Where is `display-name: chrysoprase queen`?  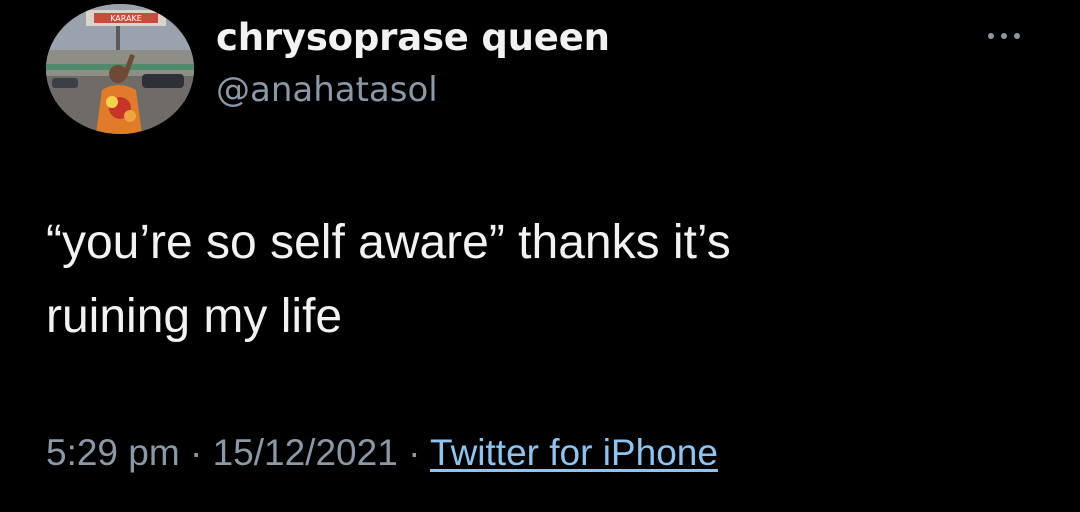 display-name: chrysoprase queen is located at coordinates (413, 37).